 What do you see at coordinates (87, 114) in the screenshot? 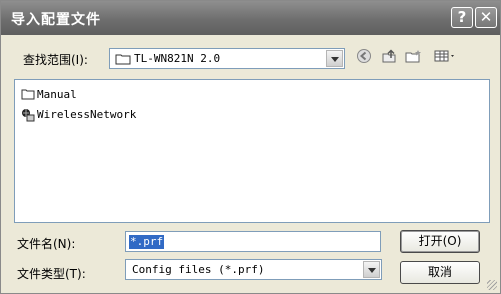
I see `file-name: WirelessNetwork` at bounding box center [87, 114].